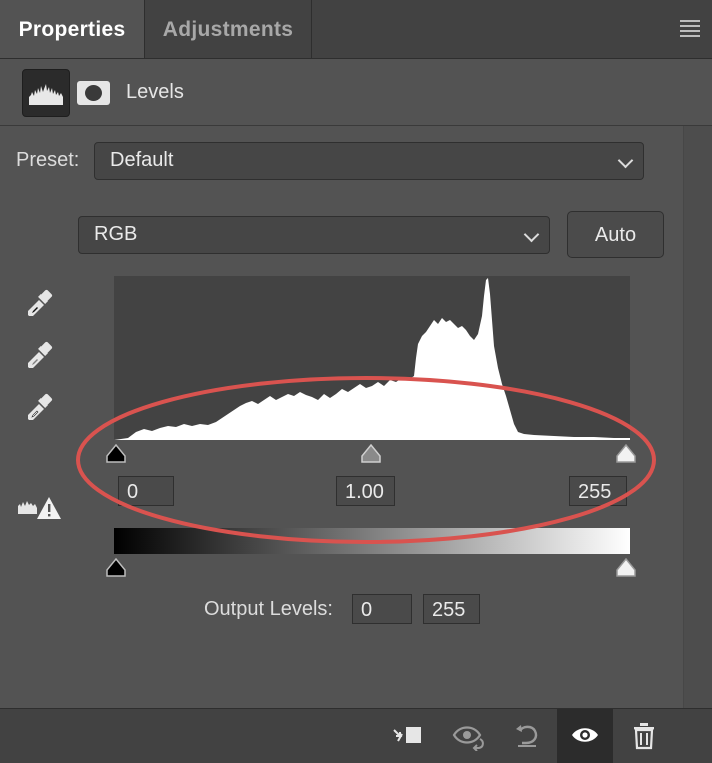 Image resolution: width=712 pixels, height=763 pixels. What do you see at coordinates (615, 234) in the screenshot?
I see `auto-button: Auto` at bounding box center [615, 234].